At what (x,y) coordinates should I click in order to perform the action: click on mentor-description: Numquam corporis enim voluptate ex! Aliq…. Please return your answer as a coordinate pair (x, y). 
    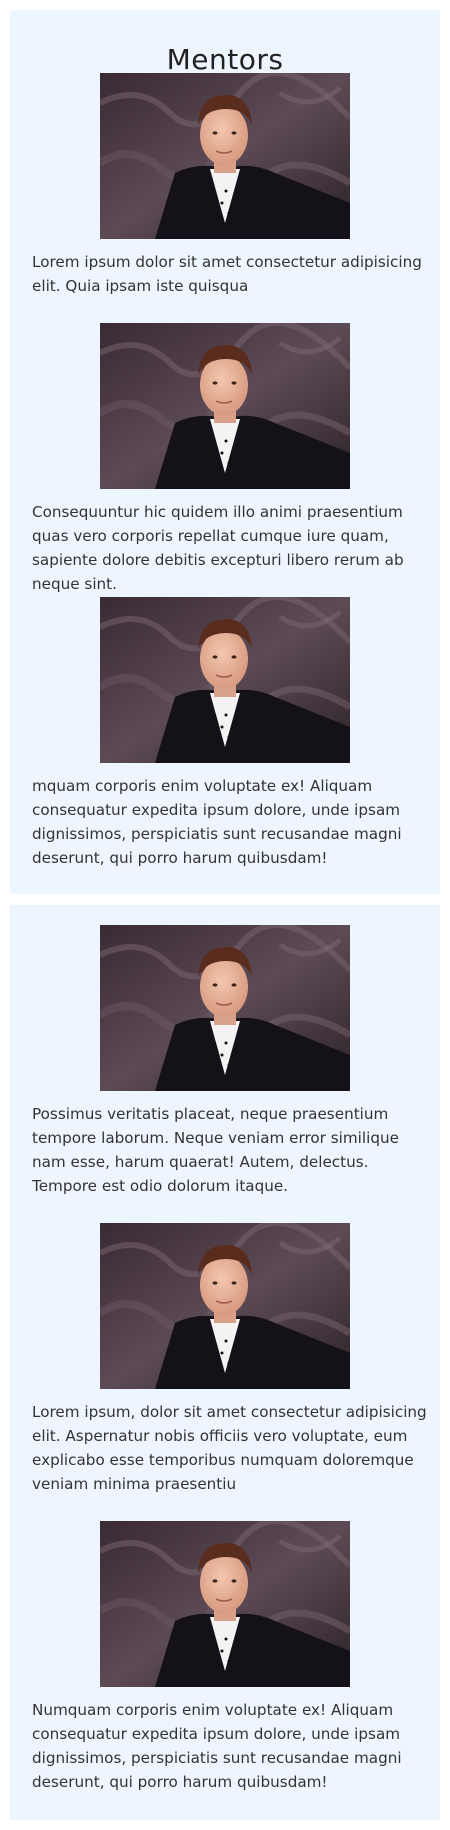
    Looking at the image, I should click on (217, 1746).